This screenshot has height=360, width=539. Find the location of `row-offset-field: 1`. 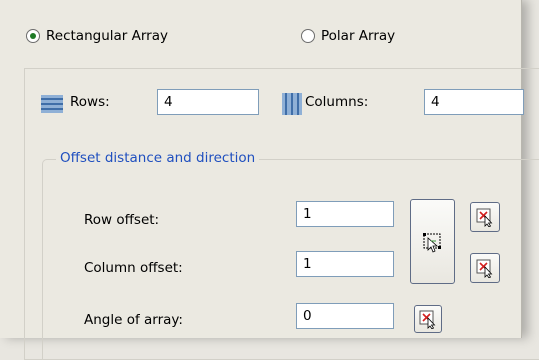

row-offset-field: 1 is located at coordinates (345, 214).